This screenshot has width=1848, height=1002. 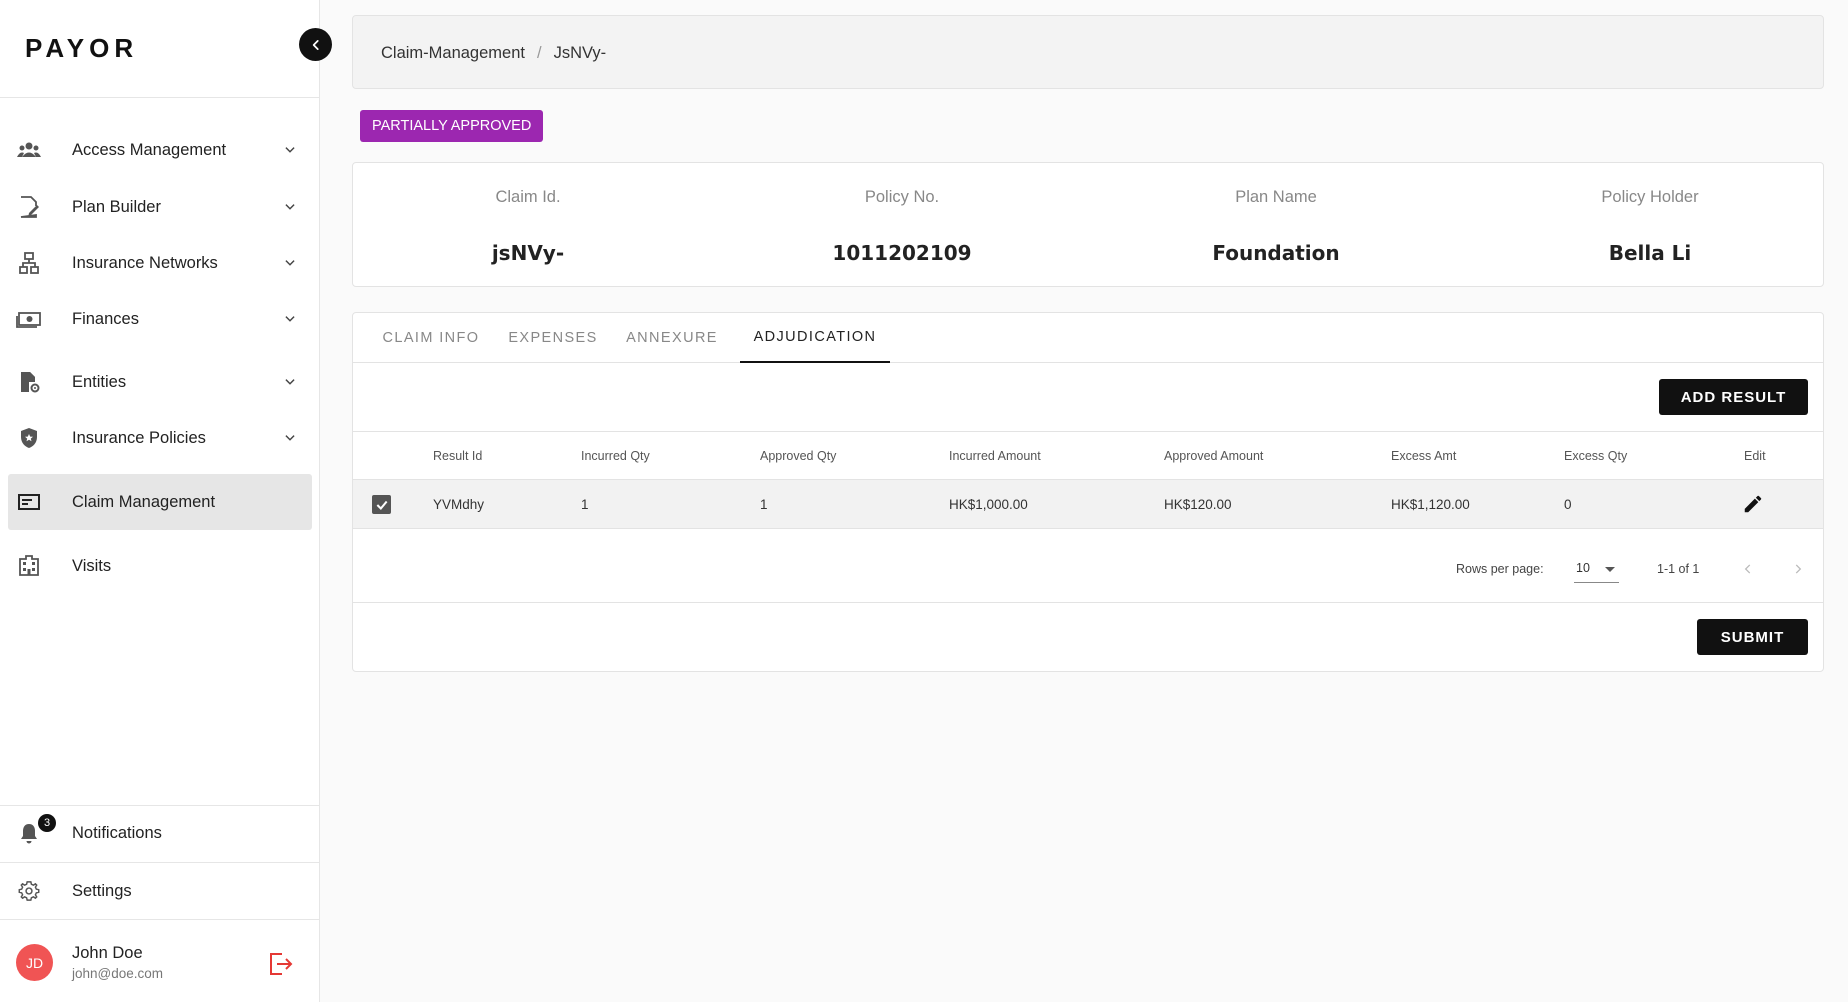 What do you see at coordinates (1423, 456) in the screenshot?
I see `column-header-excess-amt: Excess Amt` at bounding box center [1423, 456].